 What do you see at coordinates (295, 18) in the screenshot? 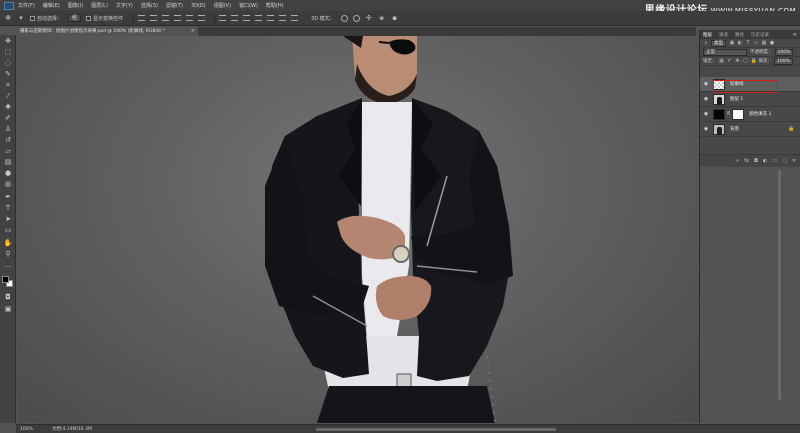
I see `auto-align-icon` at bounding box center [295, 18].